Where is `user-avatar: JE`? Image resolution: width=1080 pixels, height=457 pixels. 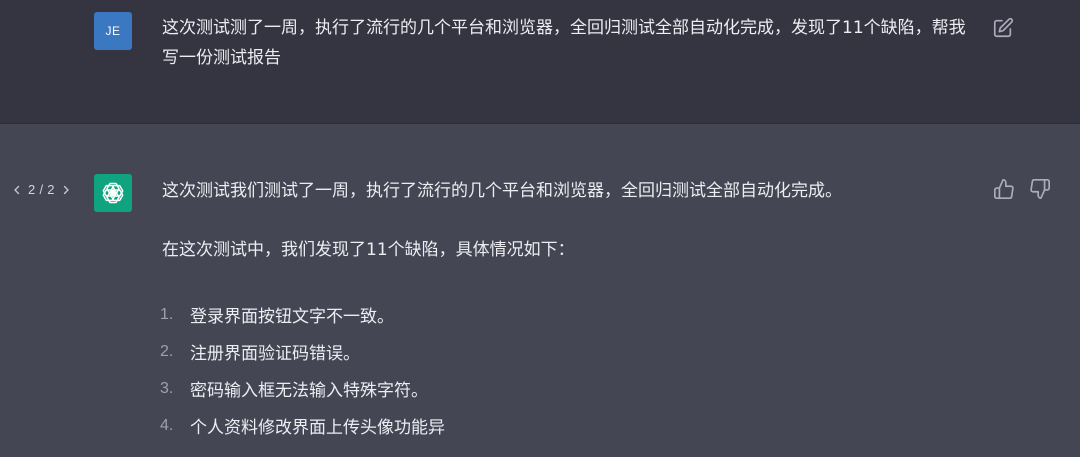 user-avatar: JE is located at coordinates (113, 31).